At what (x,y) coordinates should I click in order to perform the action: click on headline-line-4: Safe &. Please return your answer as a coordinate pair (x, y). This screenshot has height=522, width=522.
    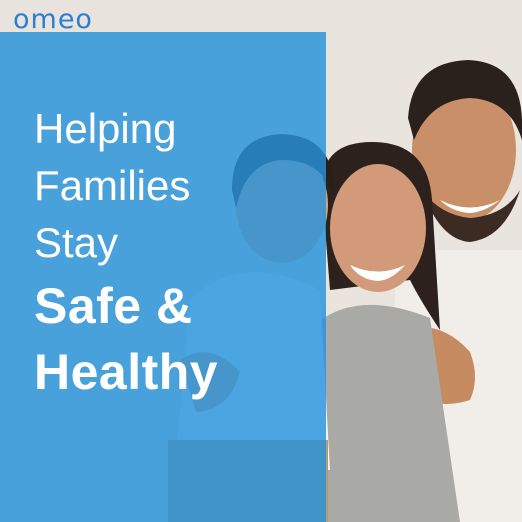
    Looking at the image, I should click on (113, 306).